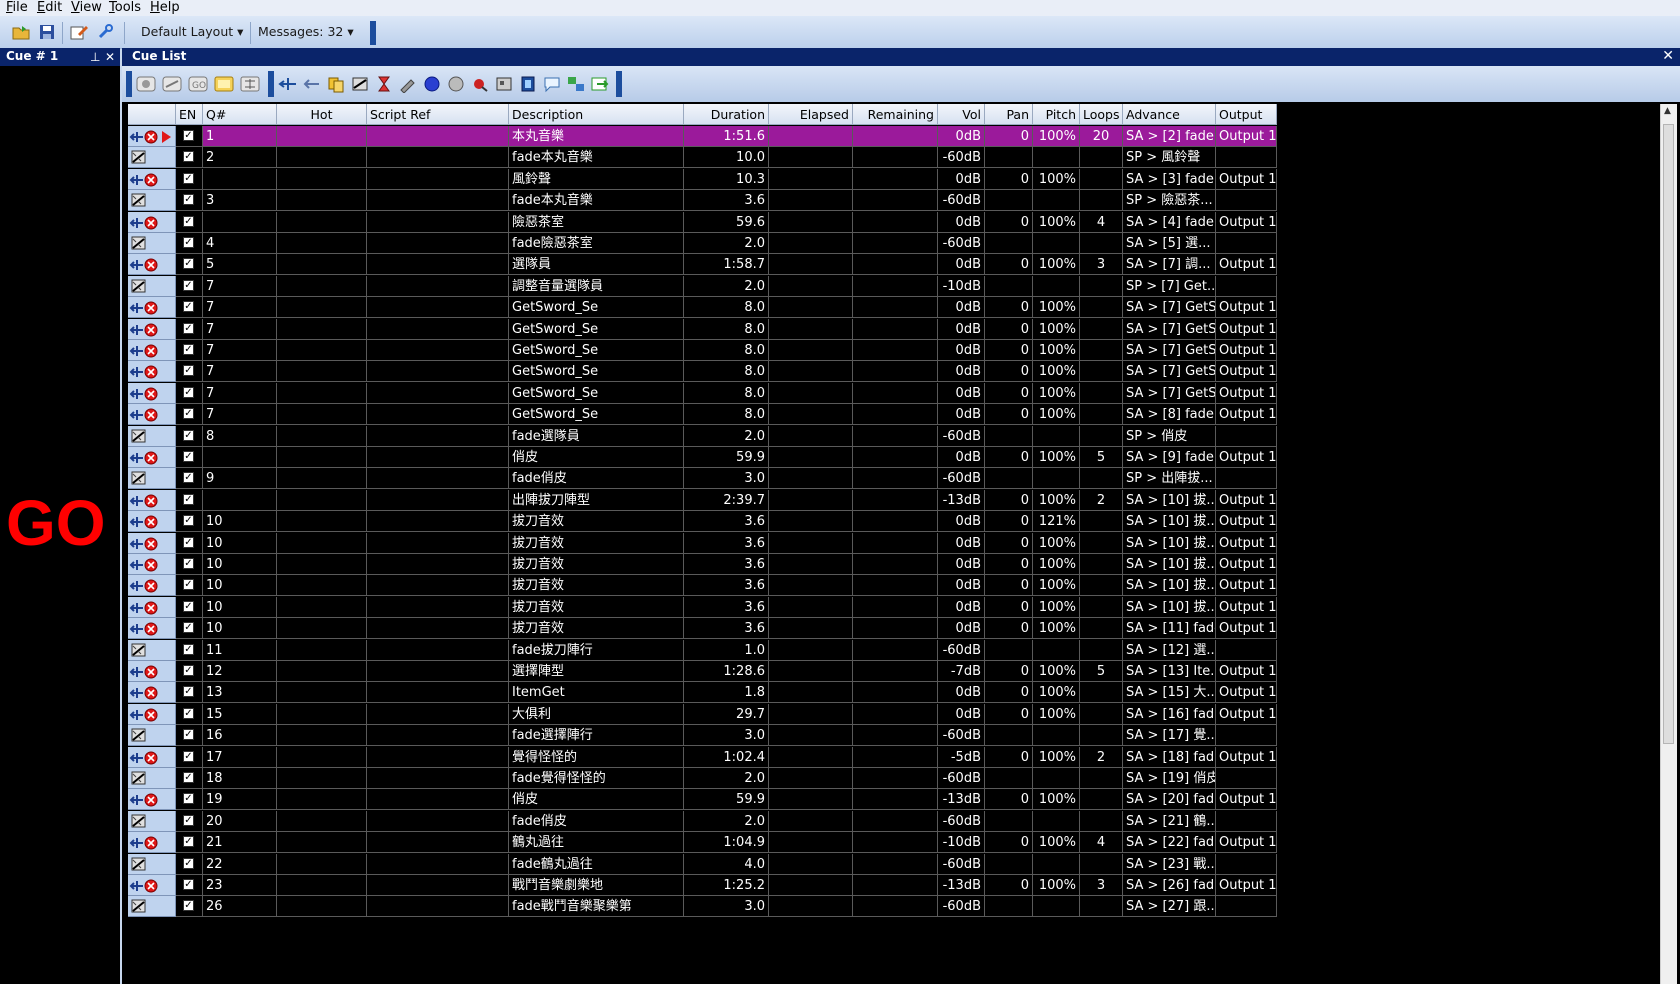  Describe the element at coordinates (600, 84) in the screenshot. I see `export-button` at that location.